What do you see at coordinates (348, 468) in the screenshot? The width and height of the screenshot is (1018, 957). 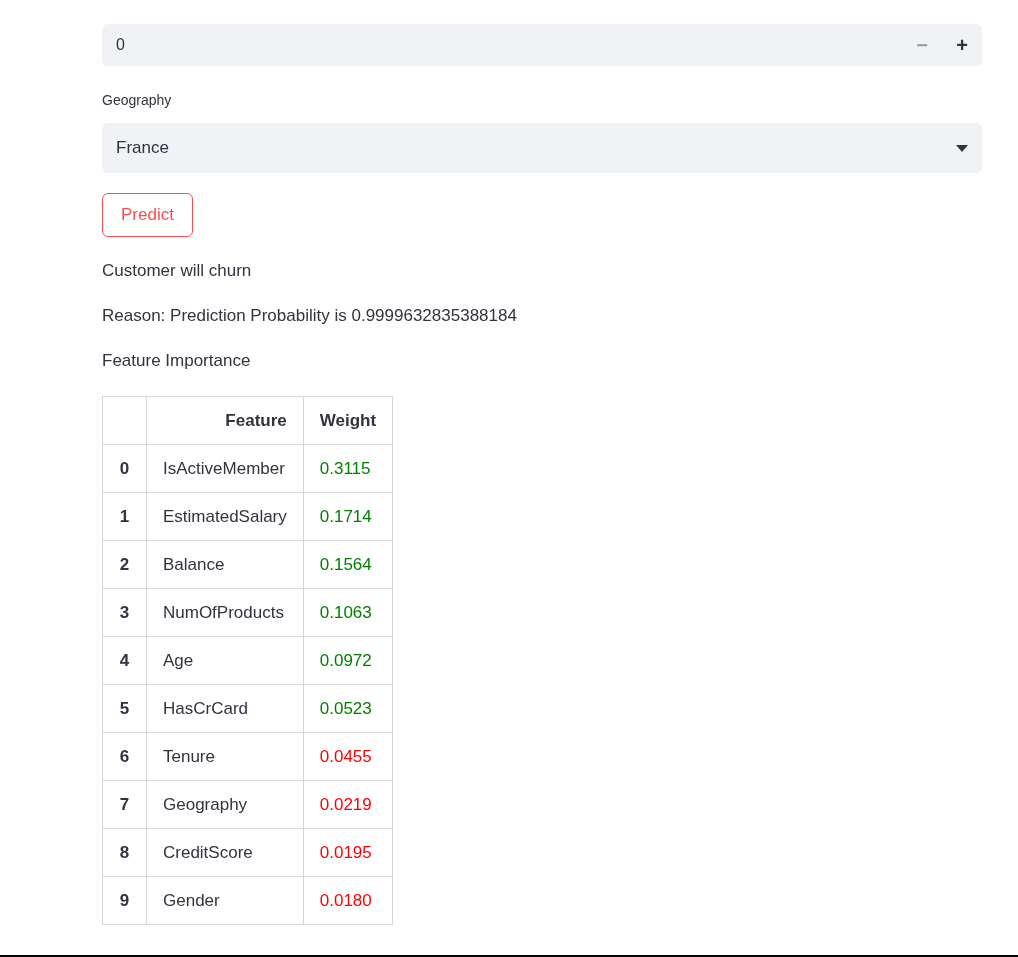 I see `weight-cell: 0.3115` at bounding box center [348, 468].